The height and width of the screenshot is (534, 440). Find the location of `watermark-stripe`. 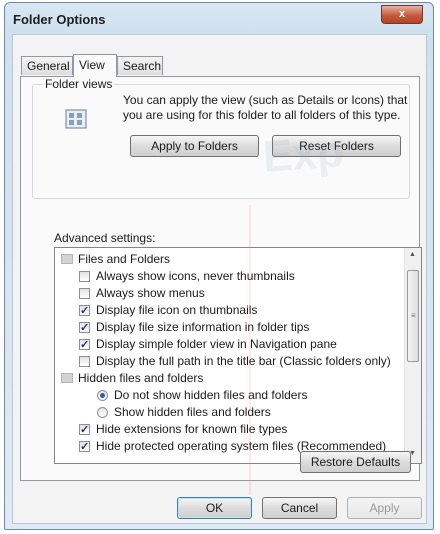

watermark-stripe is located at coordinates (250, 350).